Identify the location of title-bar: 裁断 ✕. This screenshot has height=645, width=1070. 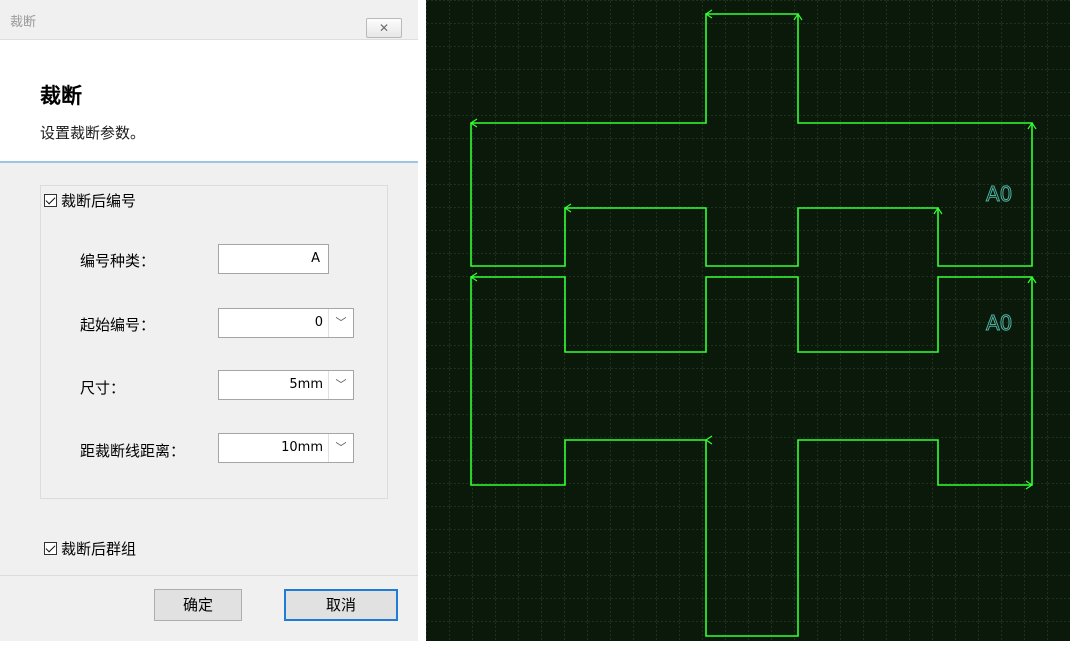
(209, 20).